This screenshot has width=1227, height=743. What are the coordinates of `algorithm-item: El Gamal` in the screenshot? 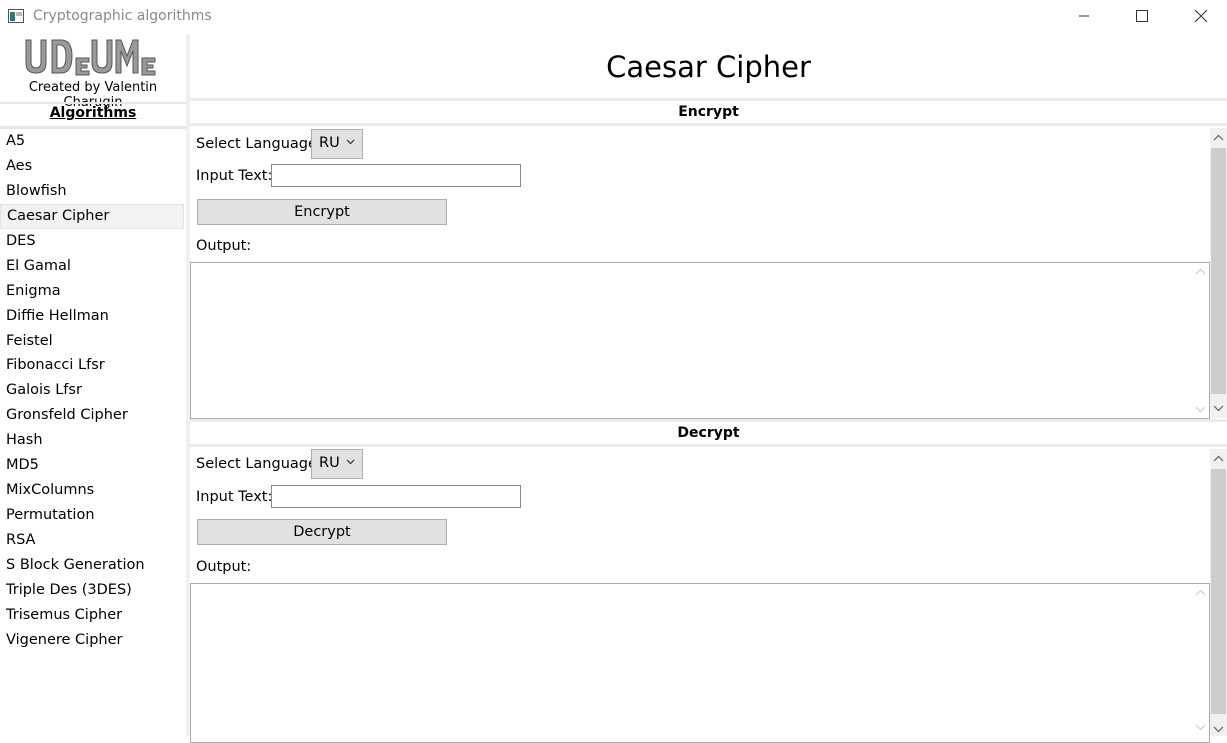 It's located at (92, 266).